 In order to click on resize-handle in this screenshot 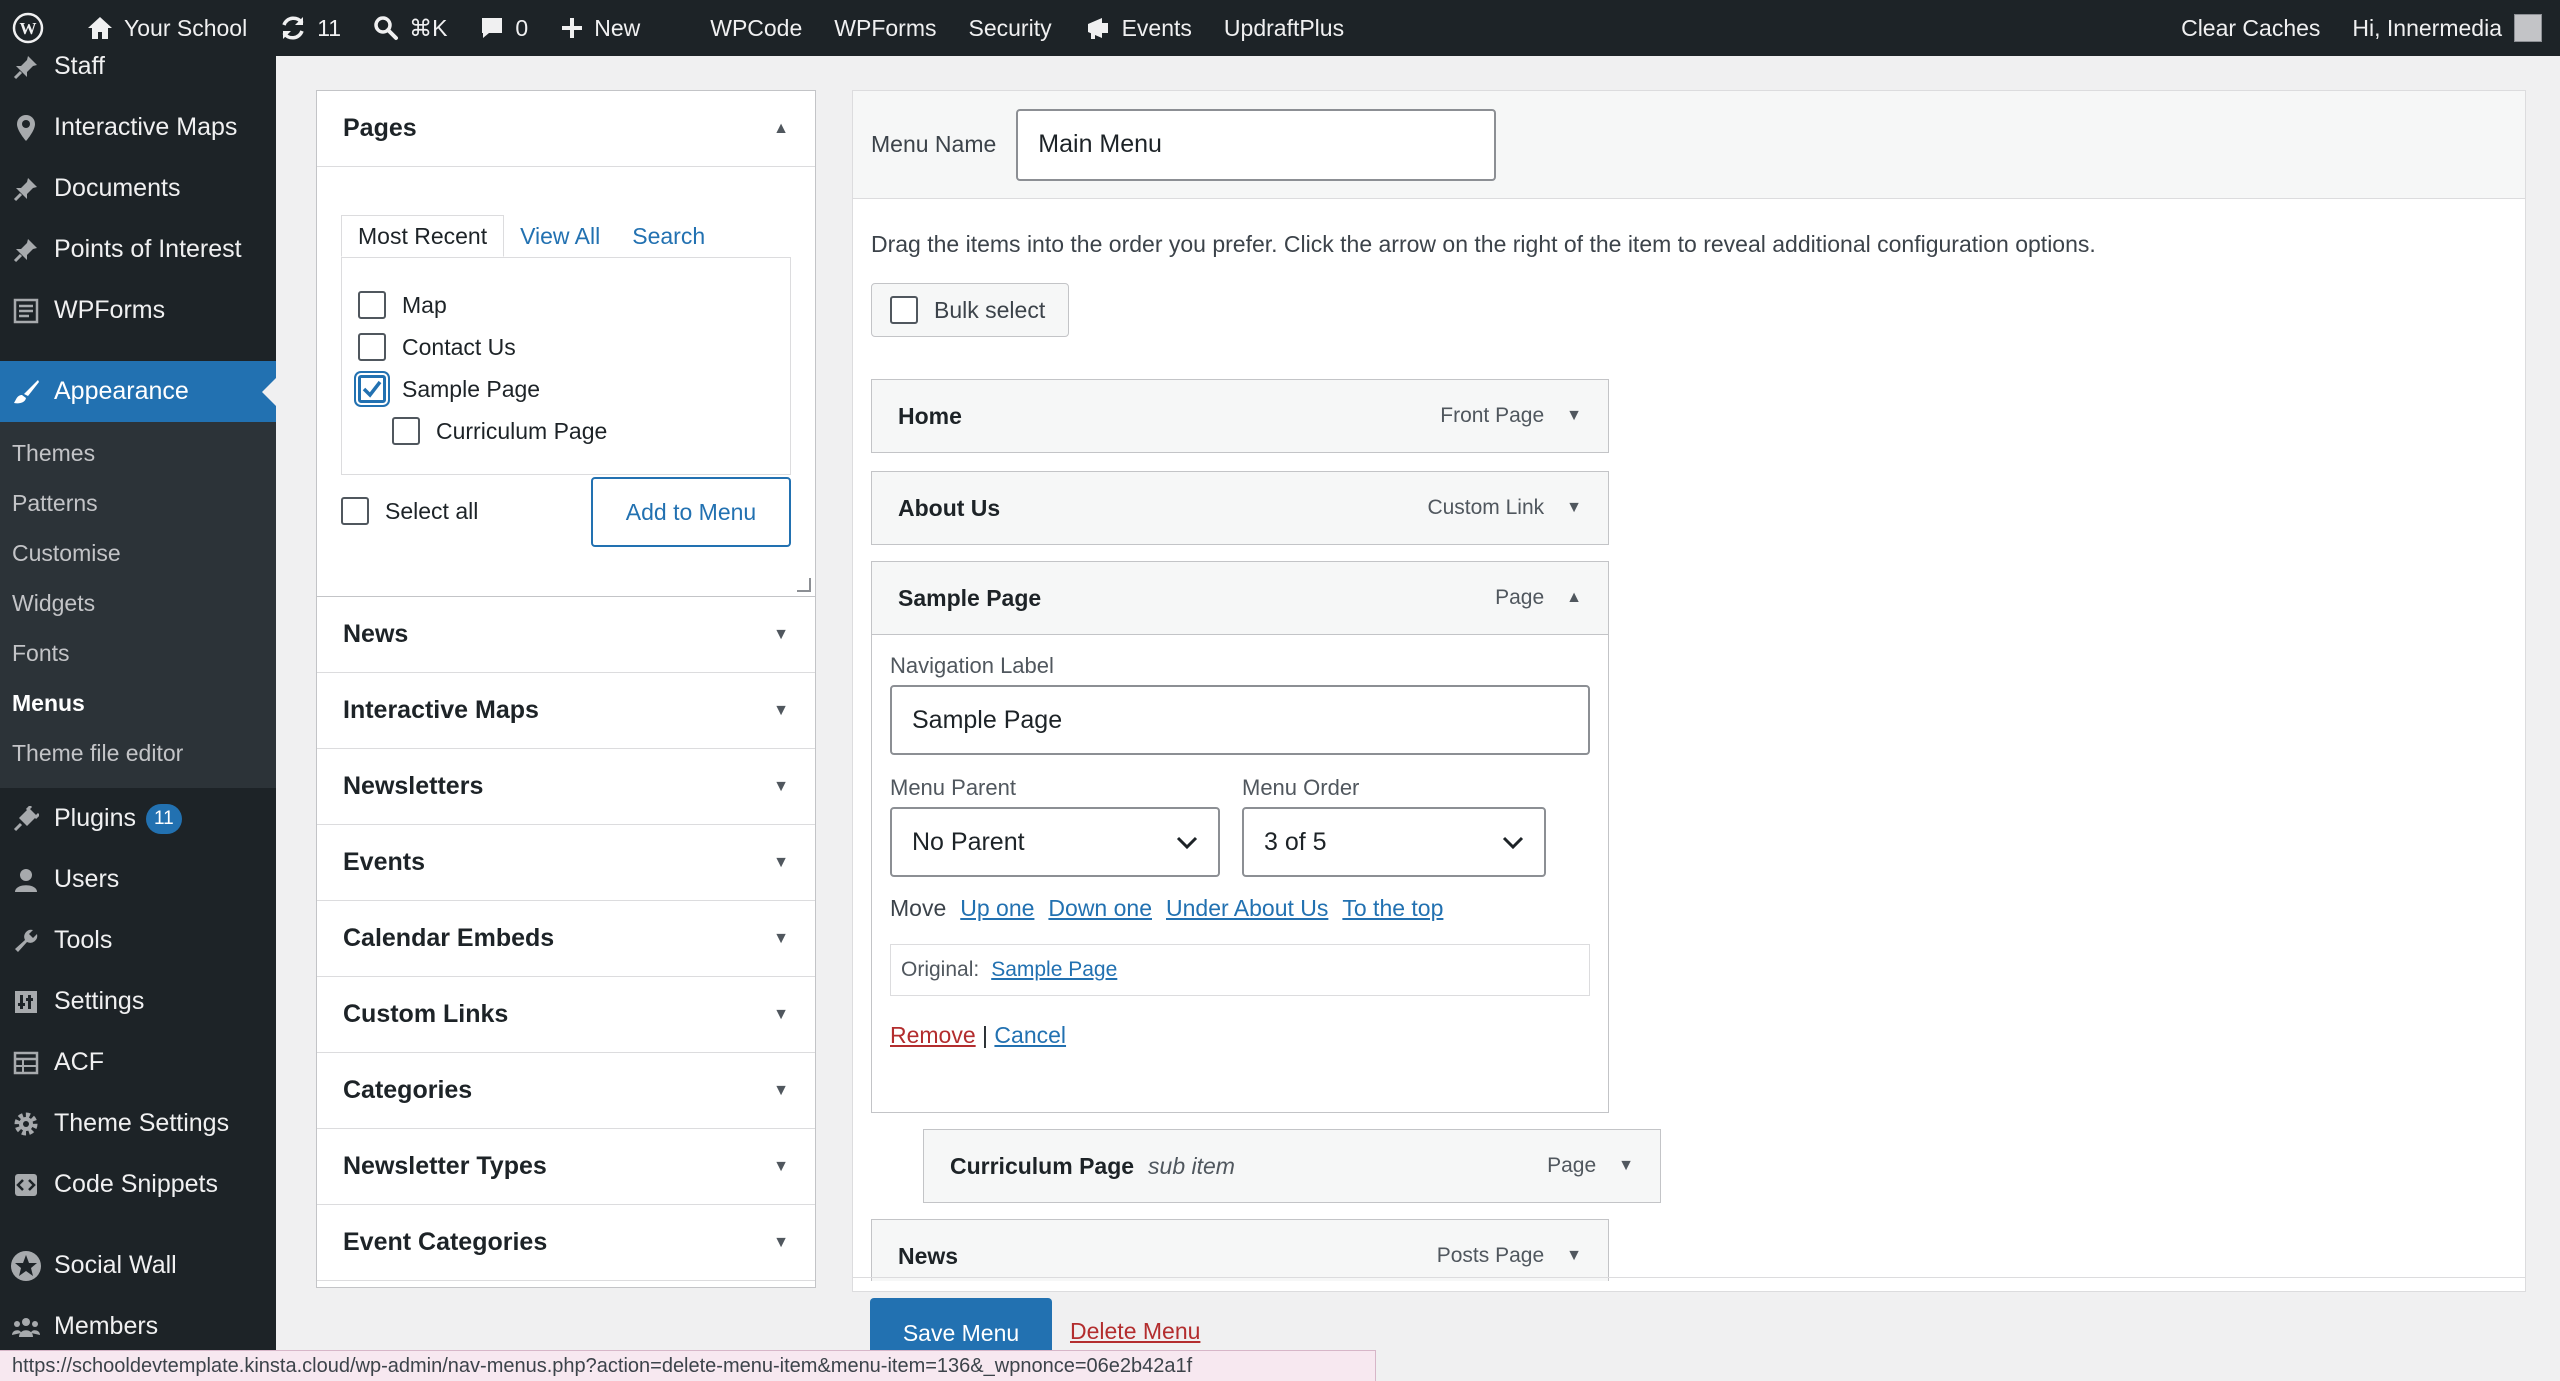, I will do `click(804, 585)`.